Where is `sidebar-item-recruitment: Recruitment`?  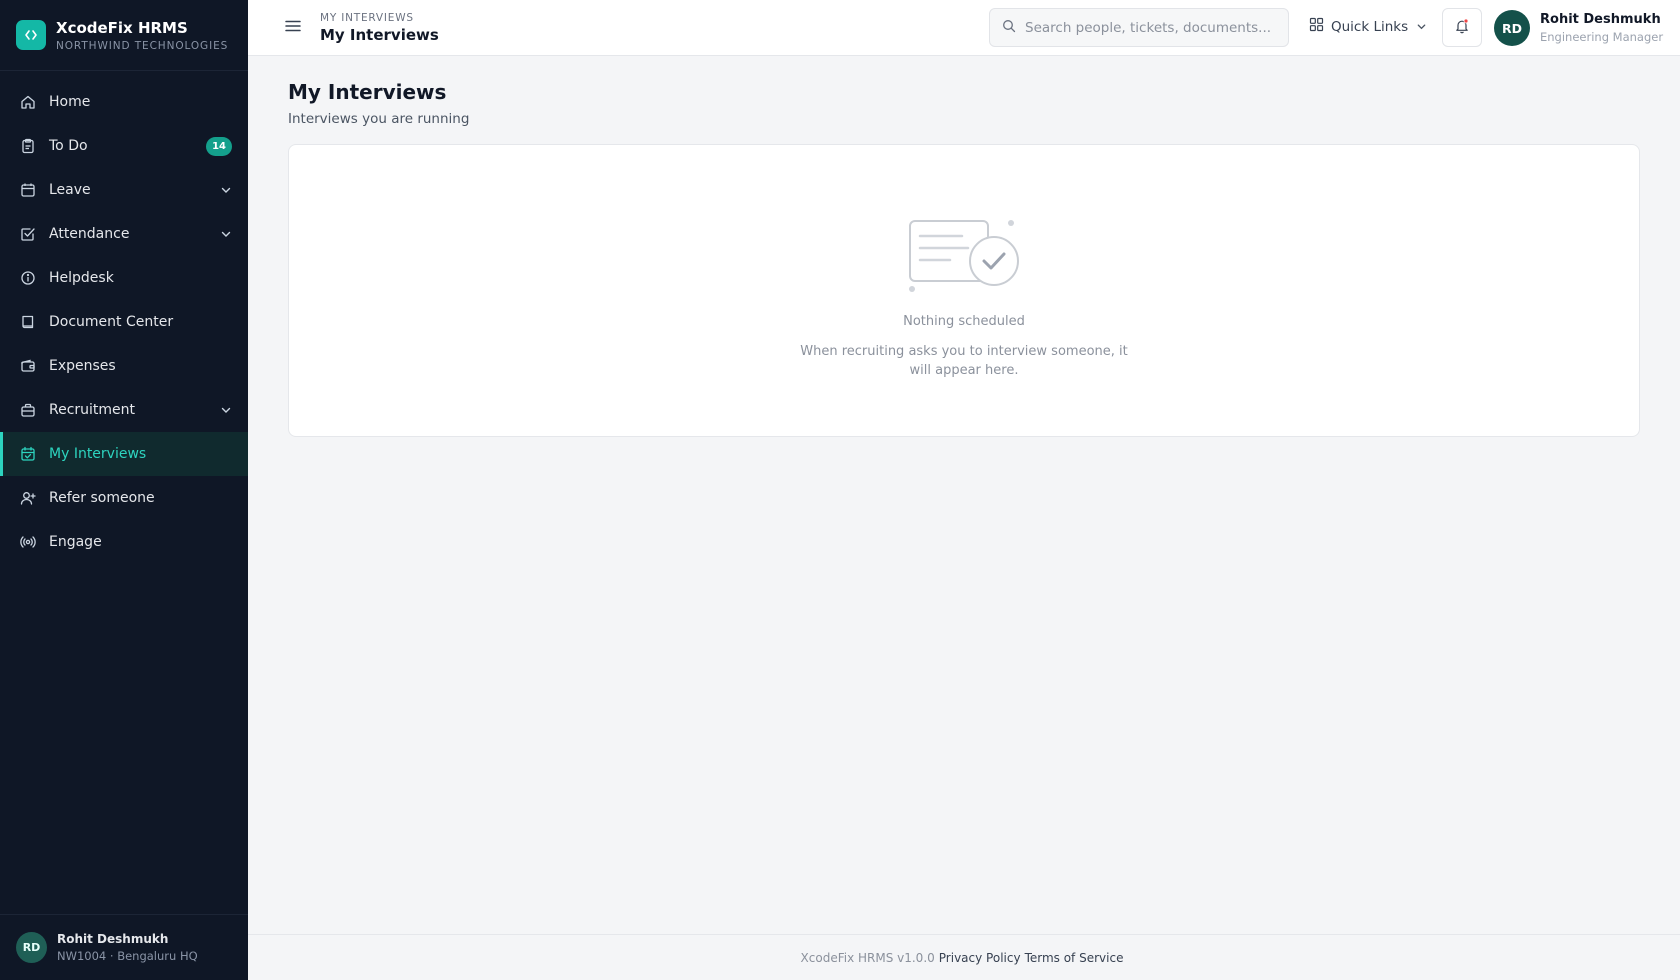 sidebar-item-recruitment: Recruitment is located at coordinates (124, 410).